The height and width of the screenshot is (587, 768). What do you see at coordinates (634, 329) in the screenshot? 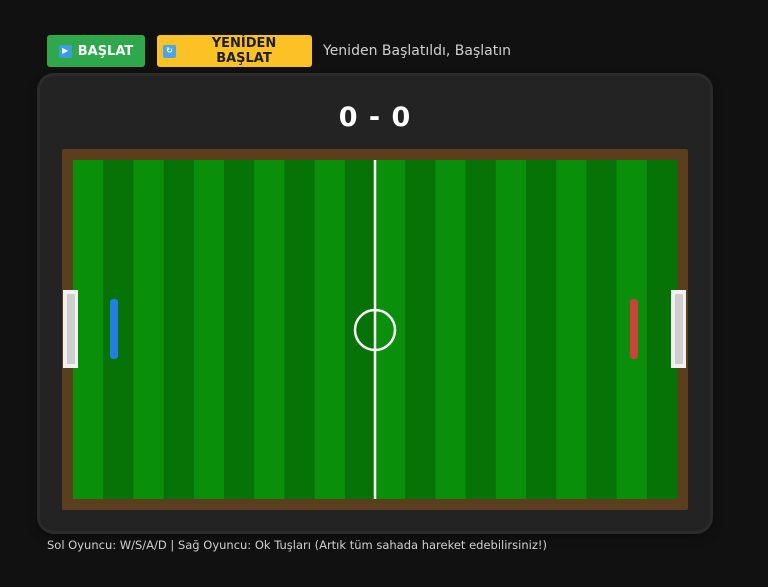
I see `right-paddle` at bounding box center [634, 329].